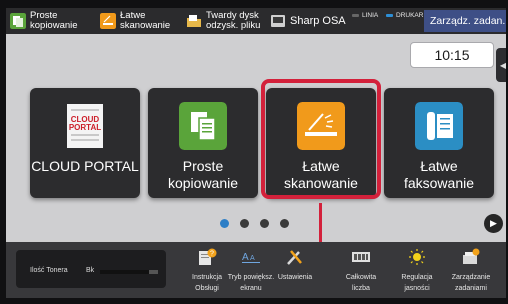  Describe the element at coordinates (389, 15) in the screenshot. I see `printer-indicator-light` at that location.